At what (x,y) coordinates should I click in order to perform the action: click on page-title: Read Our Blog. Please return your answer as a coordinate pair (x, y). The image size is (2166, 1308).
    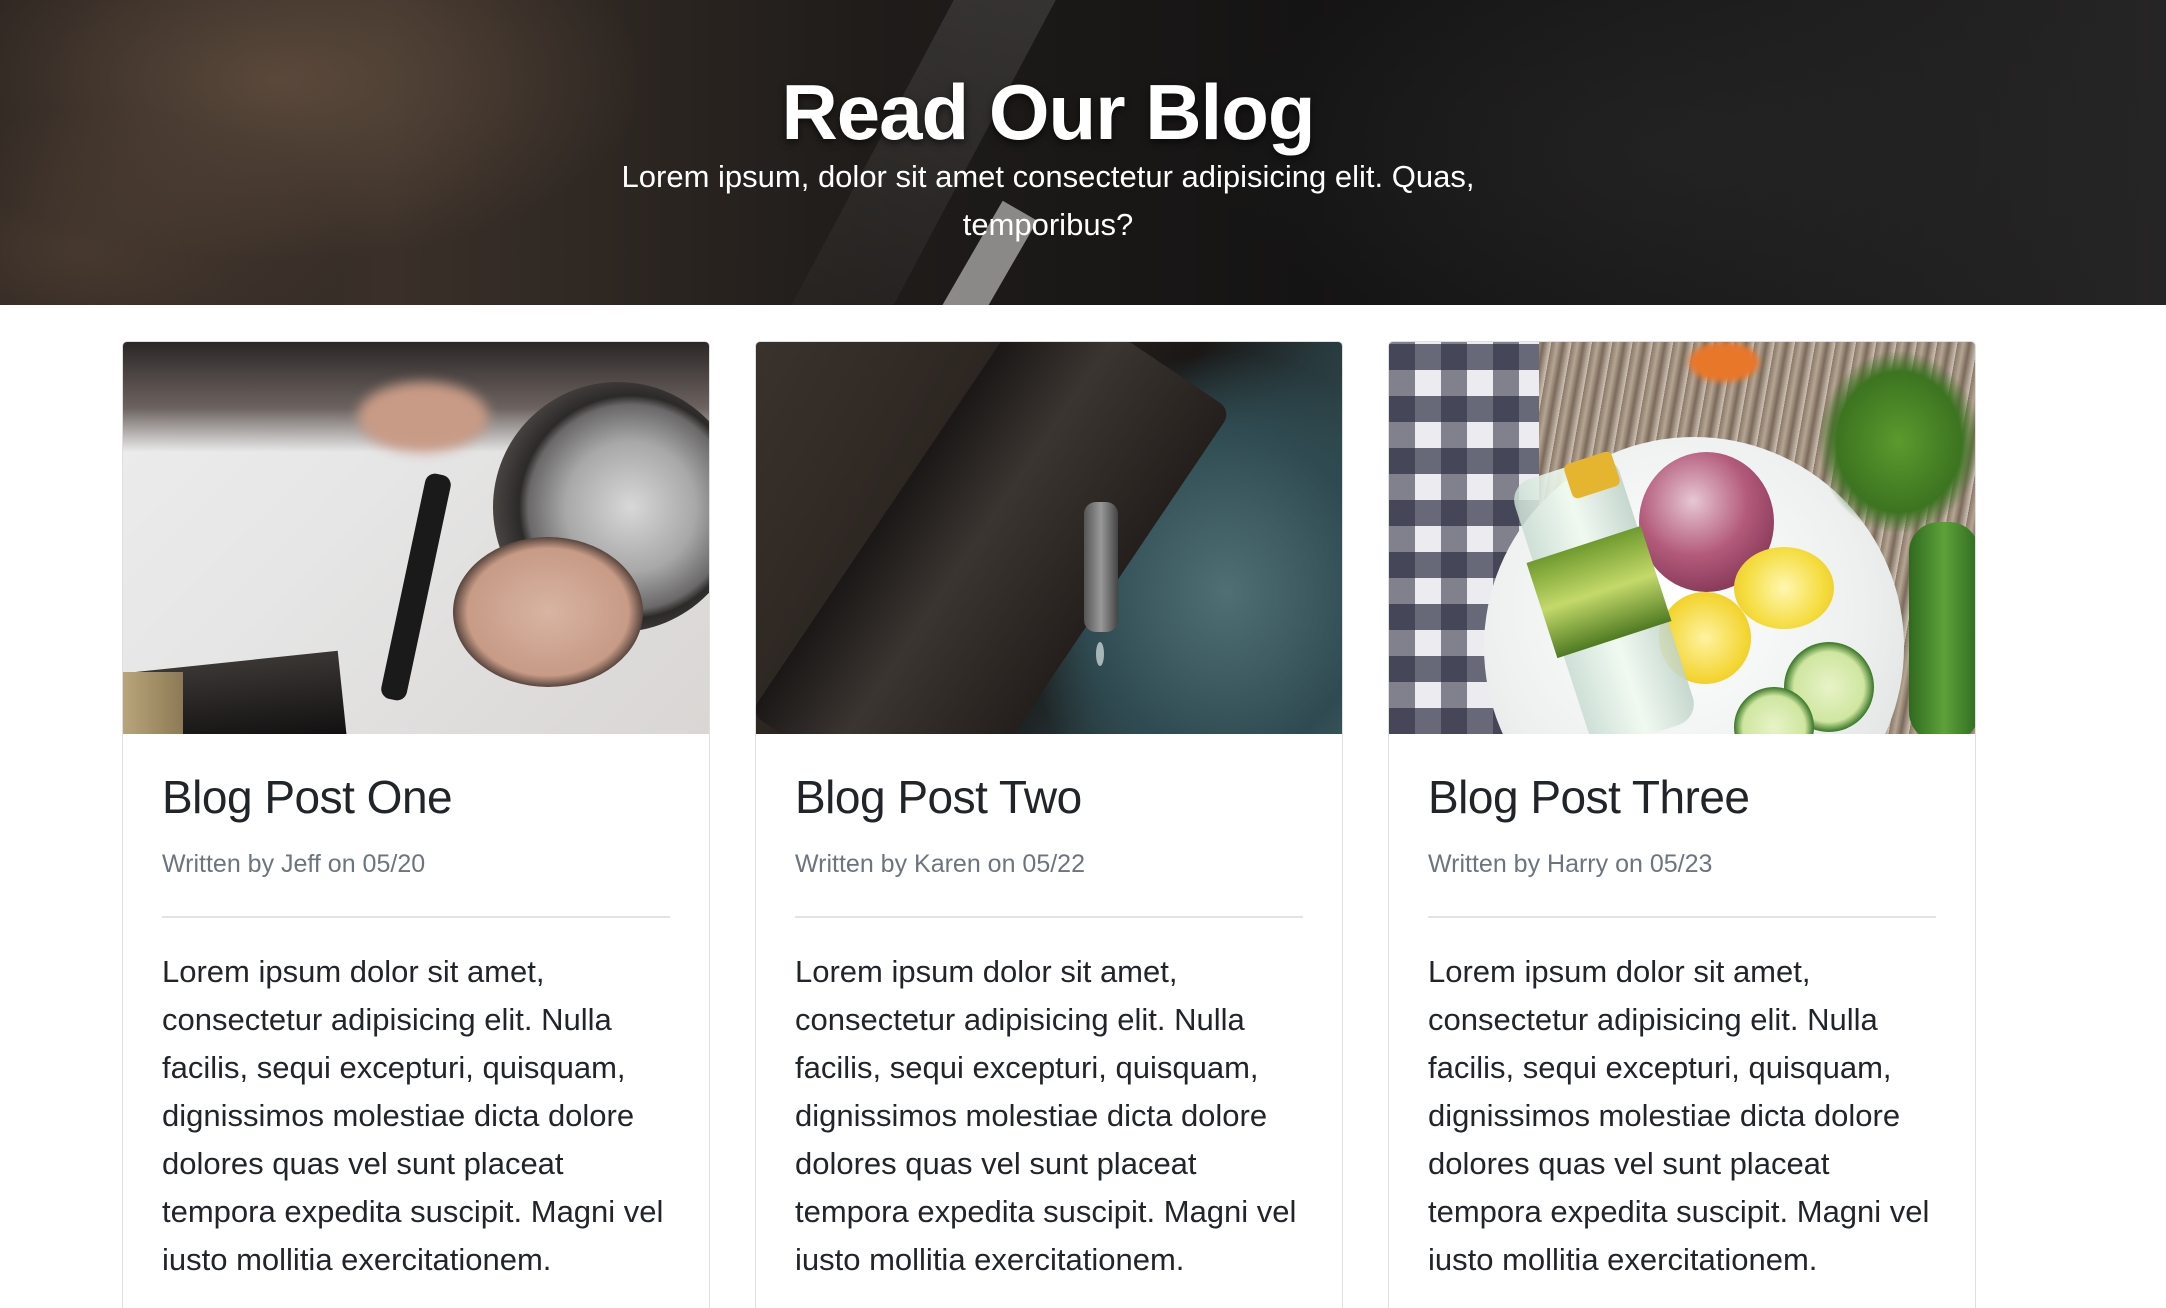
    Looking at the image, I should click on (1048, 112).